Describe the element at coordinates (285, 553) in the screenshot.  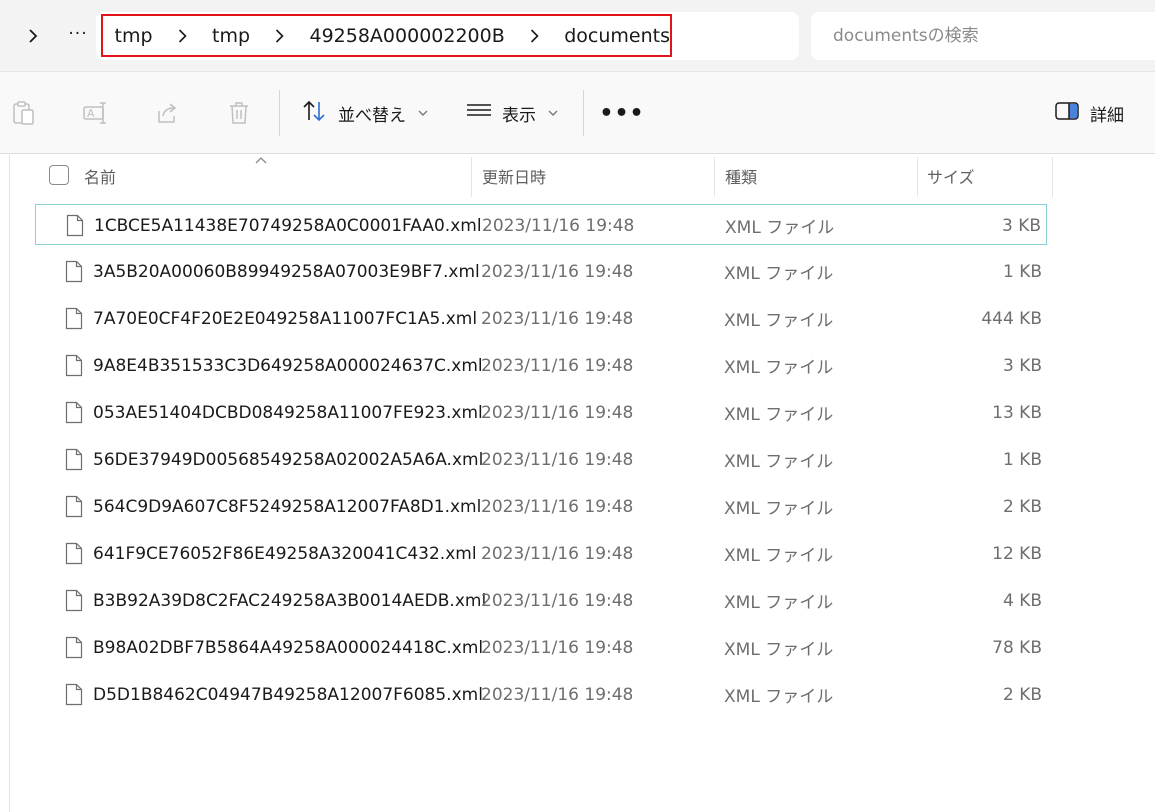
I see `file-name: 641F9CE76052F86E49258A320041C432.xml` at that location.